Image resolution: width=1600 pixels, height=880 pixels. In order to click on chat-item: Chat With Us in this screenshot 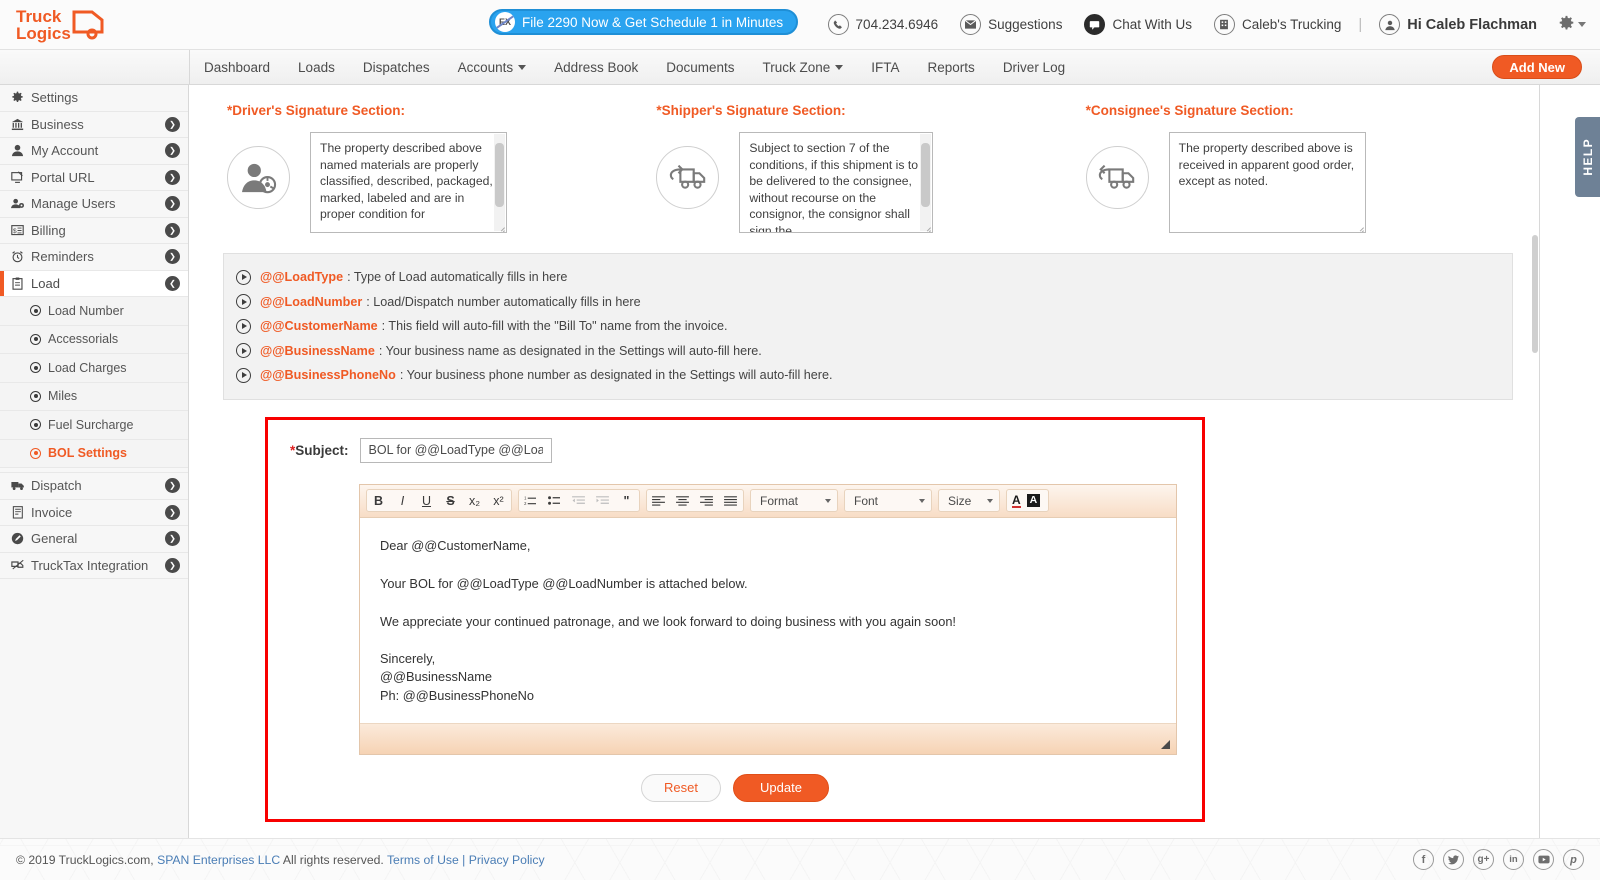, I will do `click(1138, 24)`.